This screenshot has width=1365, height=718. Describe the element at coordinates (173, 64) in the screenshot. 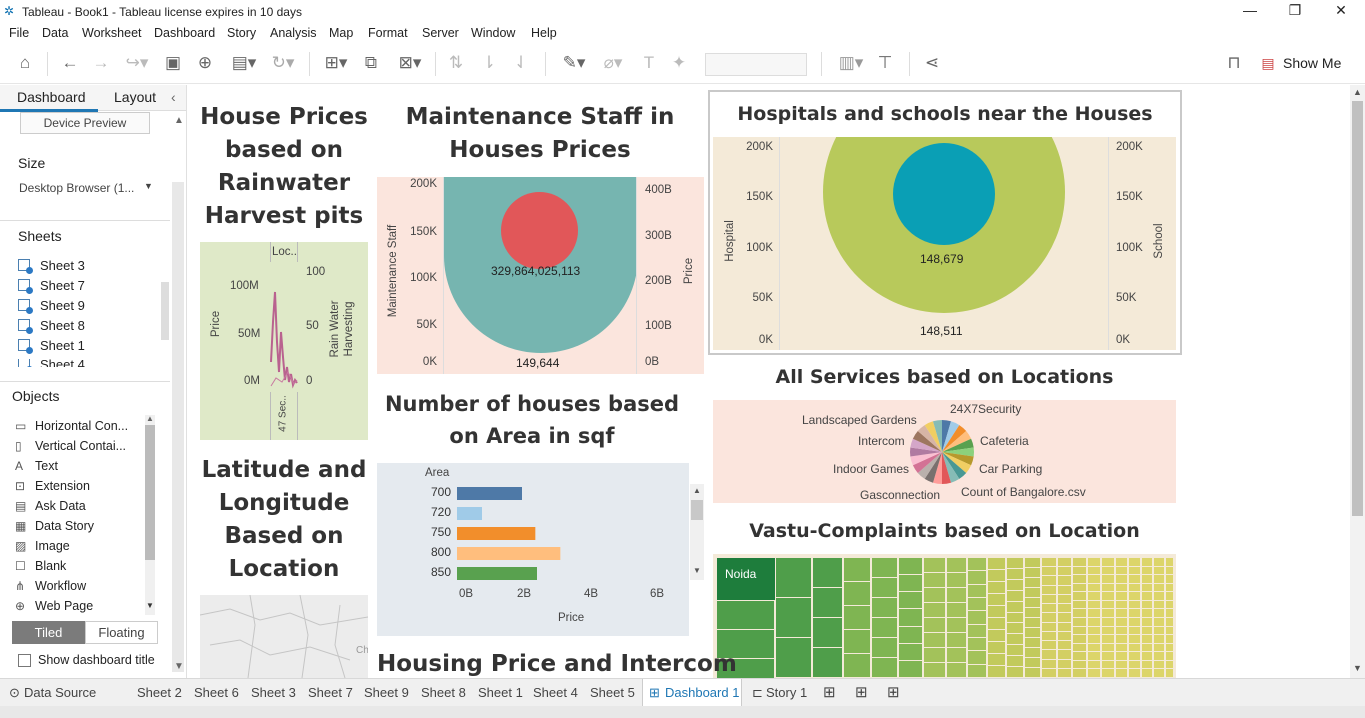

I see `save-icon: ▣` at that location.